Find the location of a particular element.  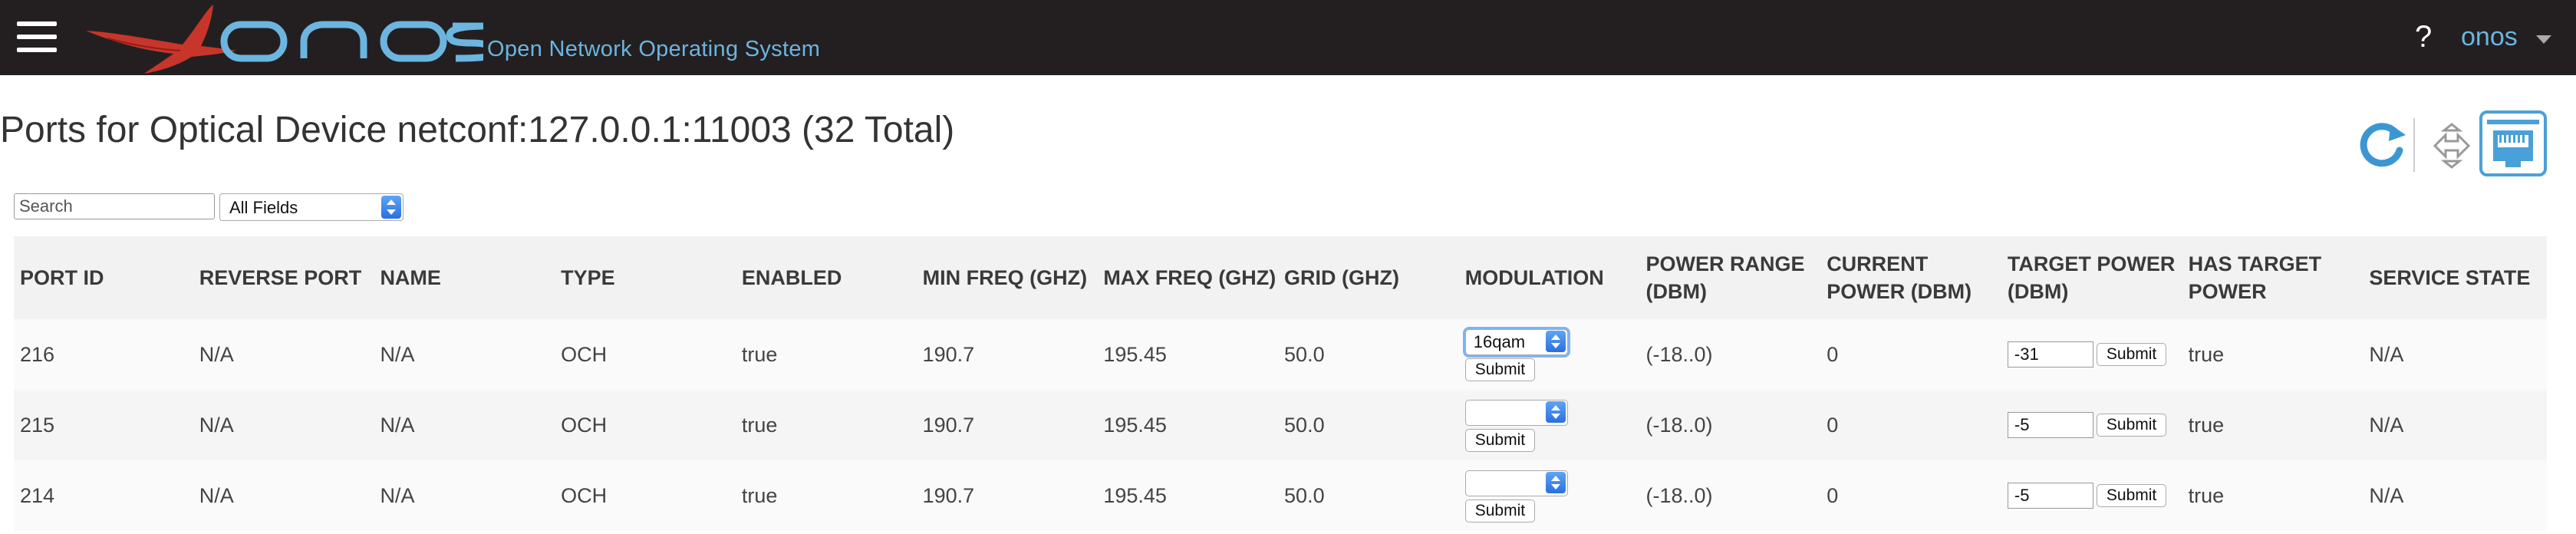

toolbar-divider is located at coordinates (2414, 145).